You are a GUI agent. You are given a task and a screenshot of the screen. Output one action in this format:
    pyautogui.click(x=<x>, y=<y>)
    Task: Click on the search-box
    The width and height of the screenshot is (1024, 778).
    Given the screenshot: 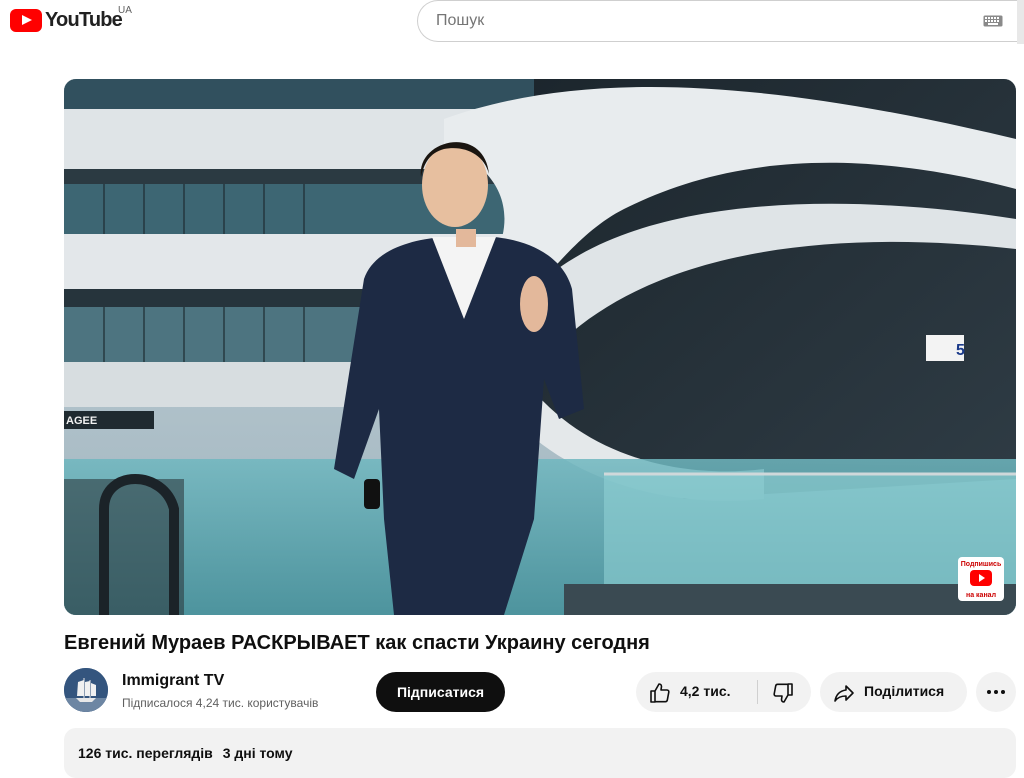 What is the action you would take?
    pyautogui.click(x=717, y=21)
    